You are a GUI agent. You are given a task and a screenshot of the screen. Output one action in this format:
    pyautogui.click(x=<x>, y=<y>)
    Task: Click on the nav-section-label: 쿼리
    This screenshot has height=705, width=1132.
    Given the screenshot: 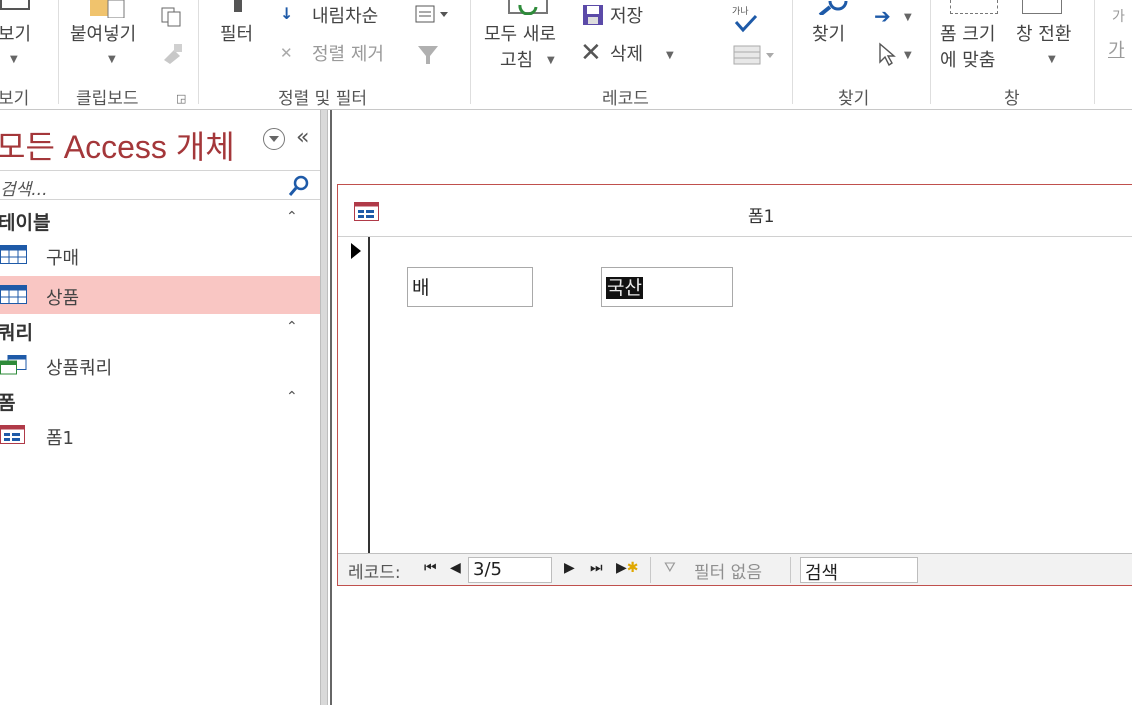 What is the action you would take?
    pyautogui.click(x=16, y=333)
    